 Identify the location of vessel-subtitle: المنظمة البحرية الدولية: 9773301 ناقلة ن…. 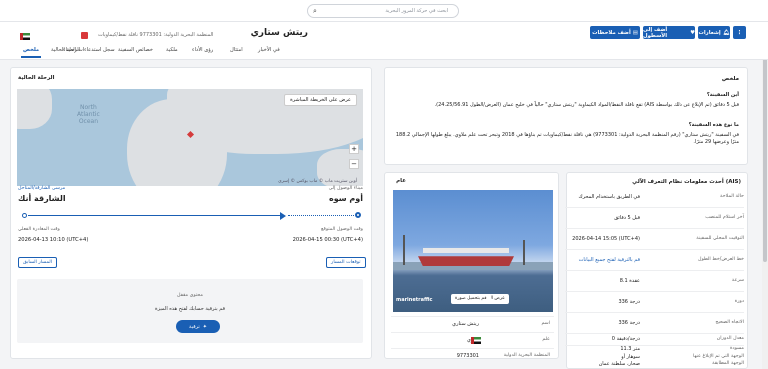
(156, 35).